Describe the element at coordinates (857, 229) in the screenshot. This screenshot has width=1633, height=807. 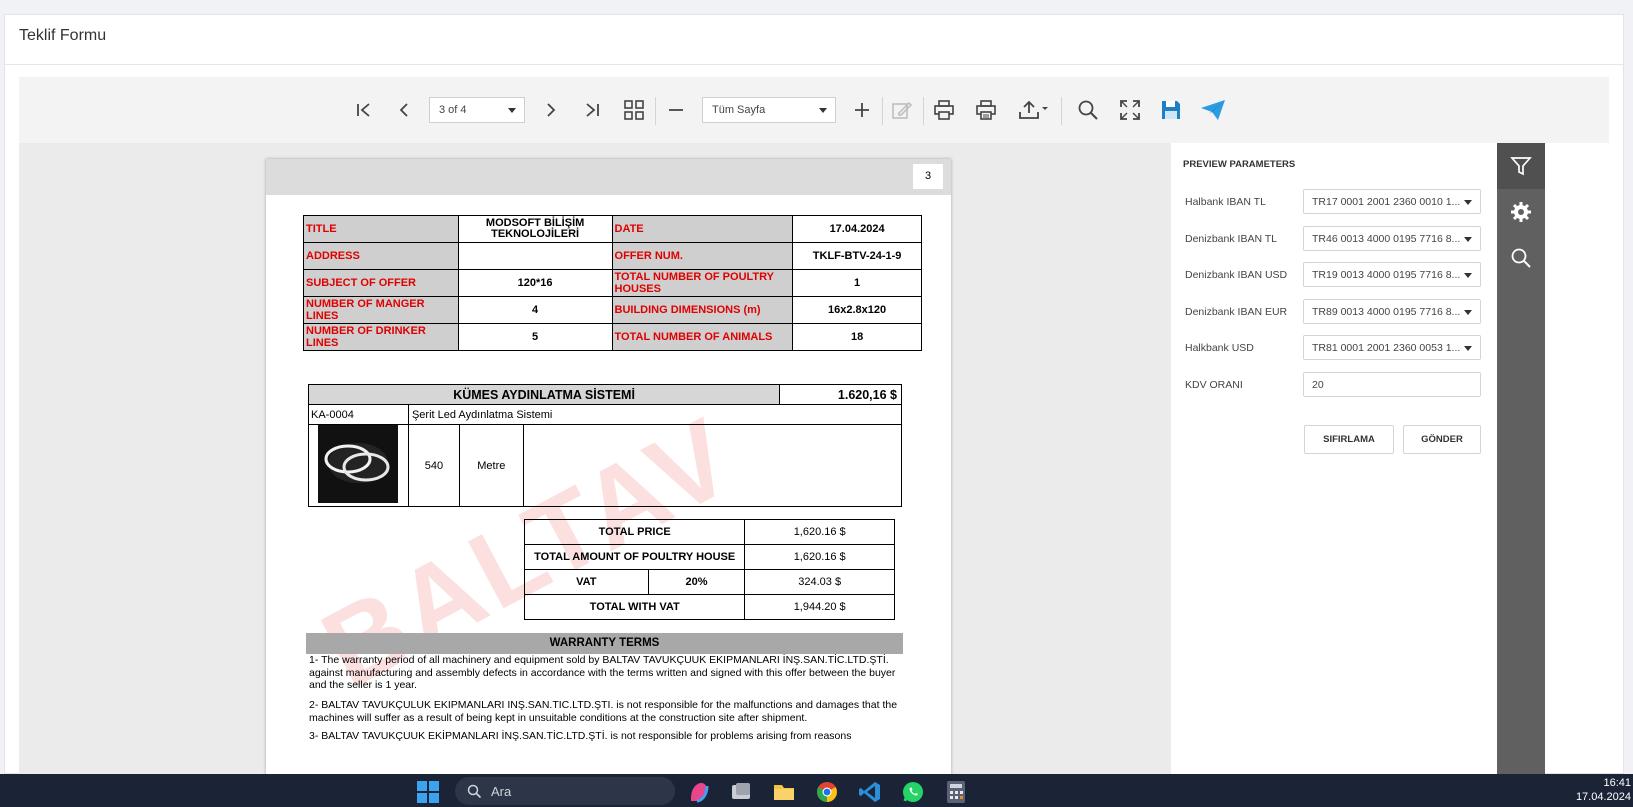
I see `info-value: 17.04.2024` at that location.